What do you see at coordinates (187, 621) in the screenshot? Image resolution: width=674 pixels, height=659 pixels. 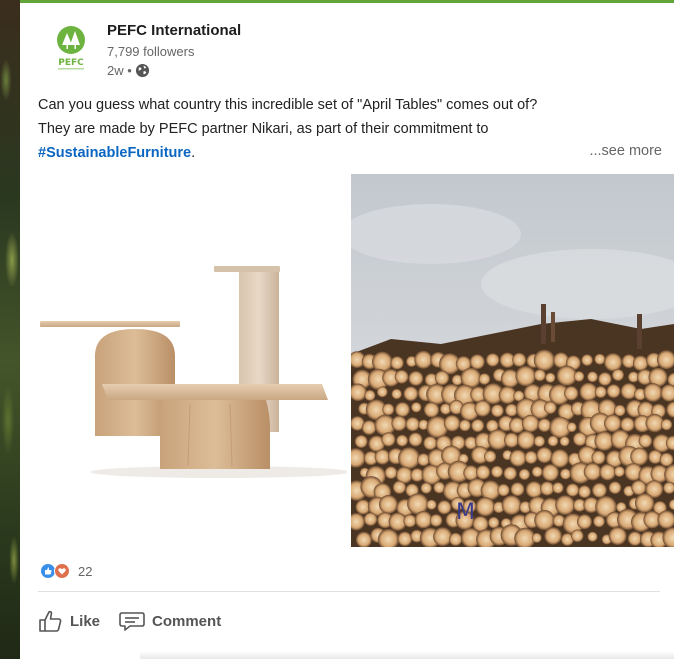 I see `comment-label: Comment` at bounding box center [187, 621].